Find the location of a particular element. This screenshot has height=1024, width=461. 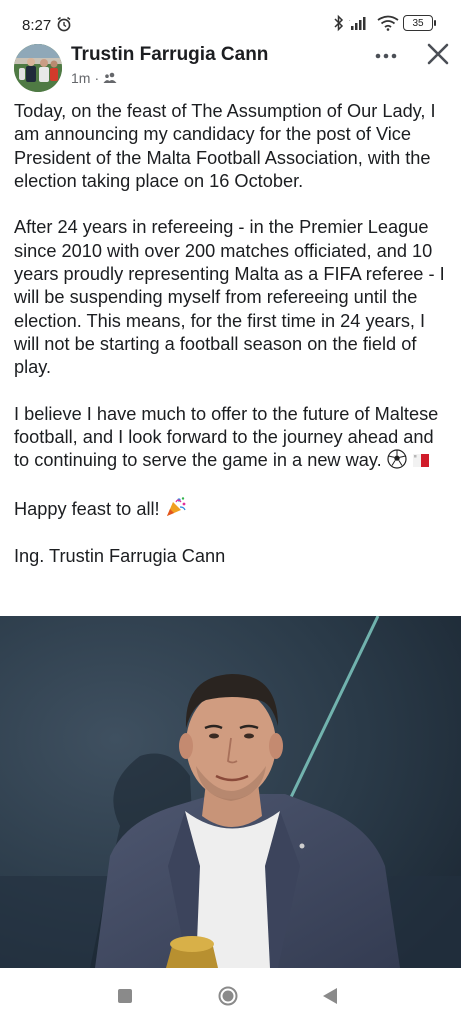

back-button is located at coordinates (330, 996).